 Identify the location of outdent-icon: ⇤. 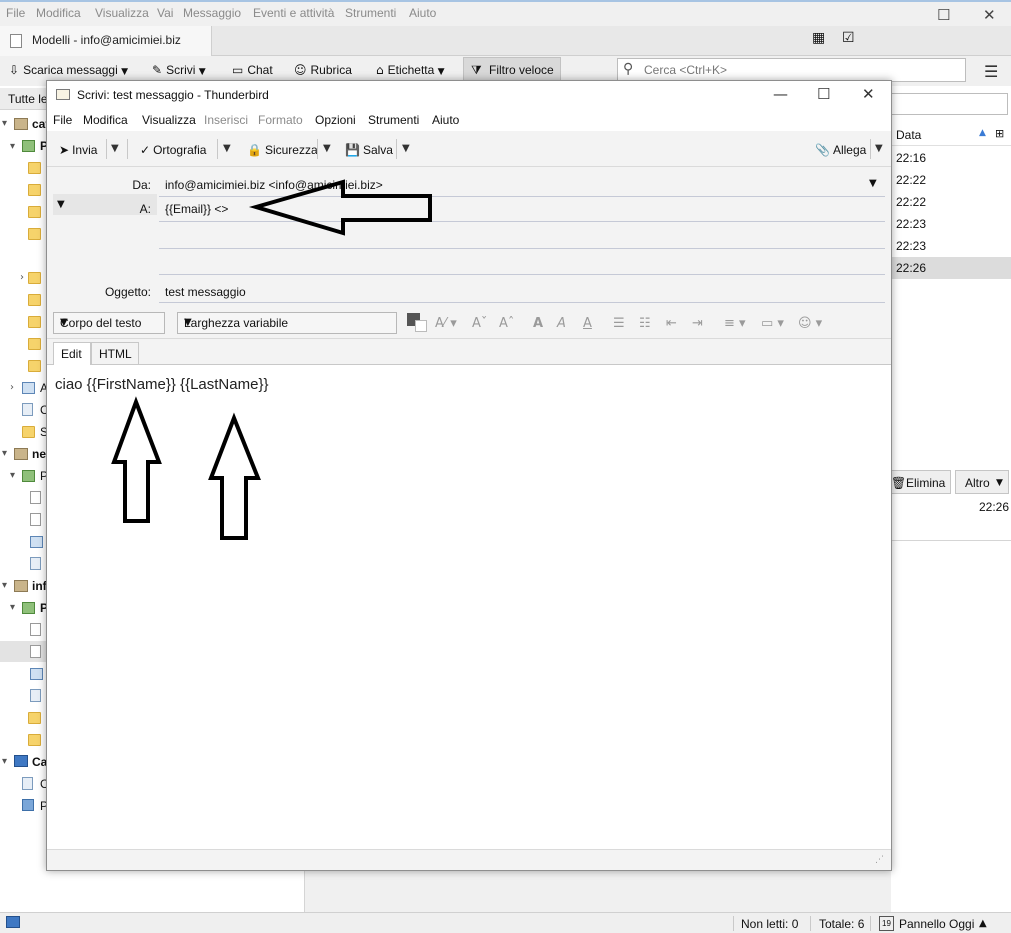
(671, 323).